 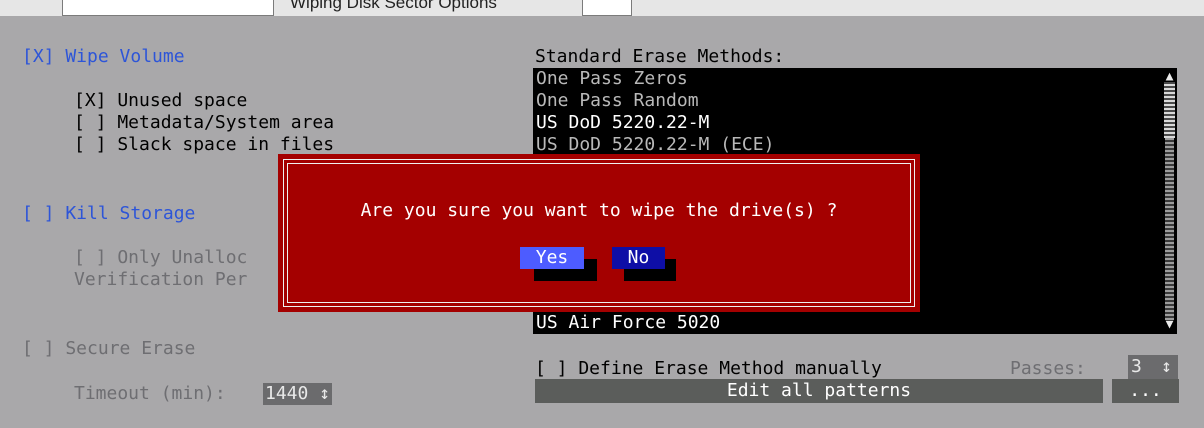 I want to click on only-unallocated-checkbox: [ ] Only Unalloc, so click(x=160, y=258).